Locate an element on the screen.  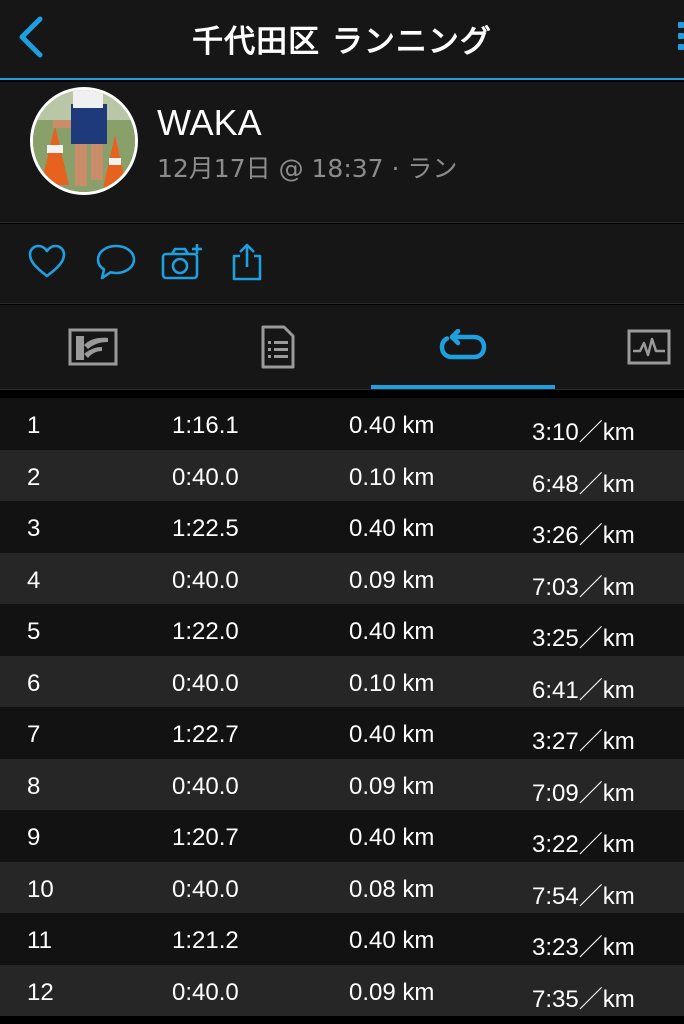
lap-number: 11 is located at coordinates (39, 940).